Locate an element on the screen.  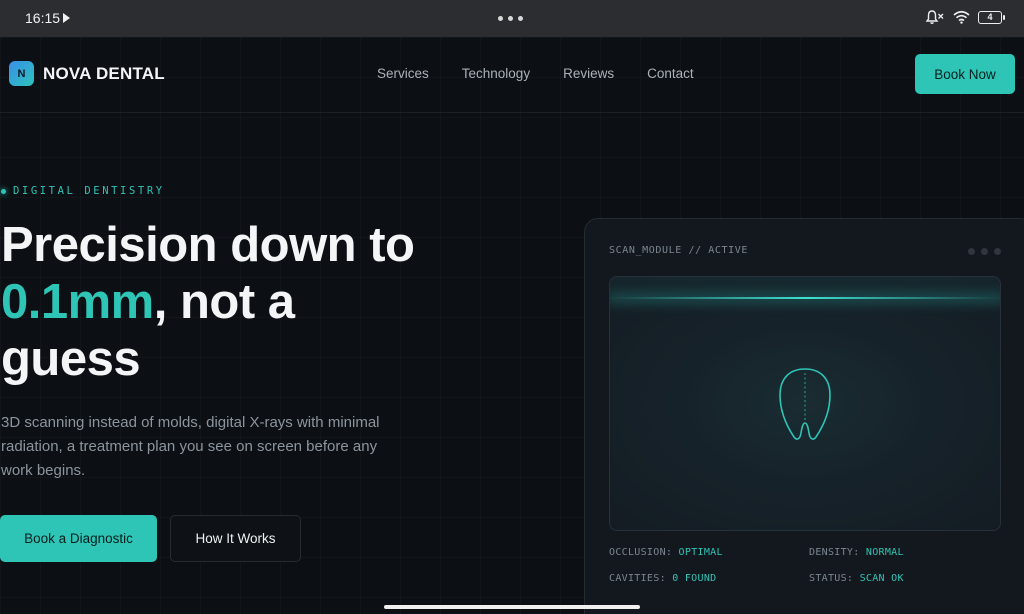
more-dots-icon is located at coordinates (510, 18).